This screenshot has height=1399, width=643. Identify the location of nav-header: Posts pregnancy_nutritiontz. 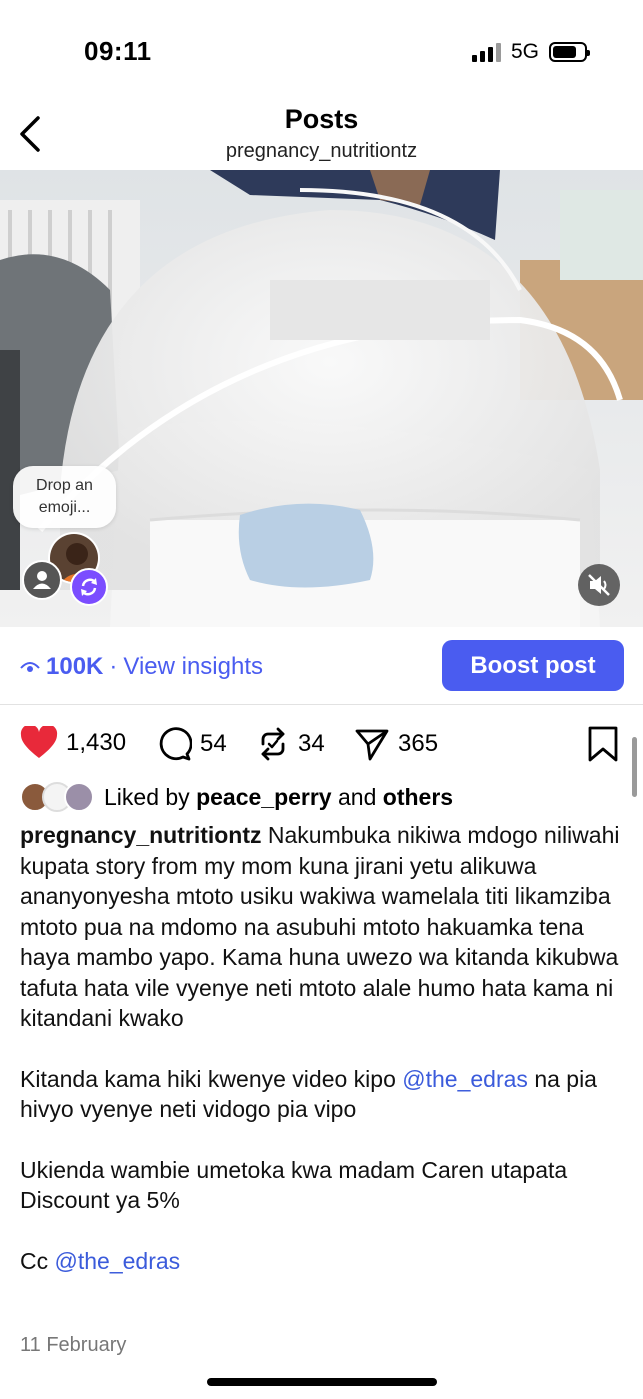
(321, 135).